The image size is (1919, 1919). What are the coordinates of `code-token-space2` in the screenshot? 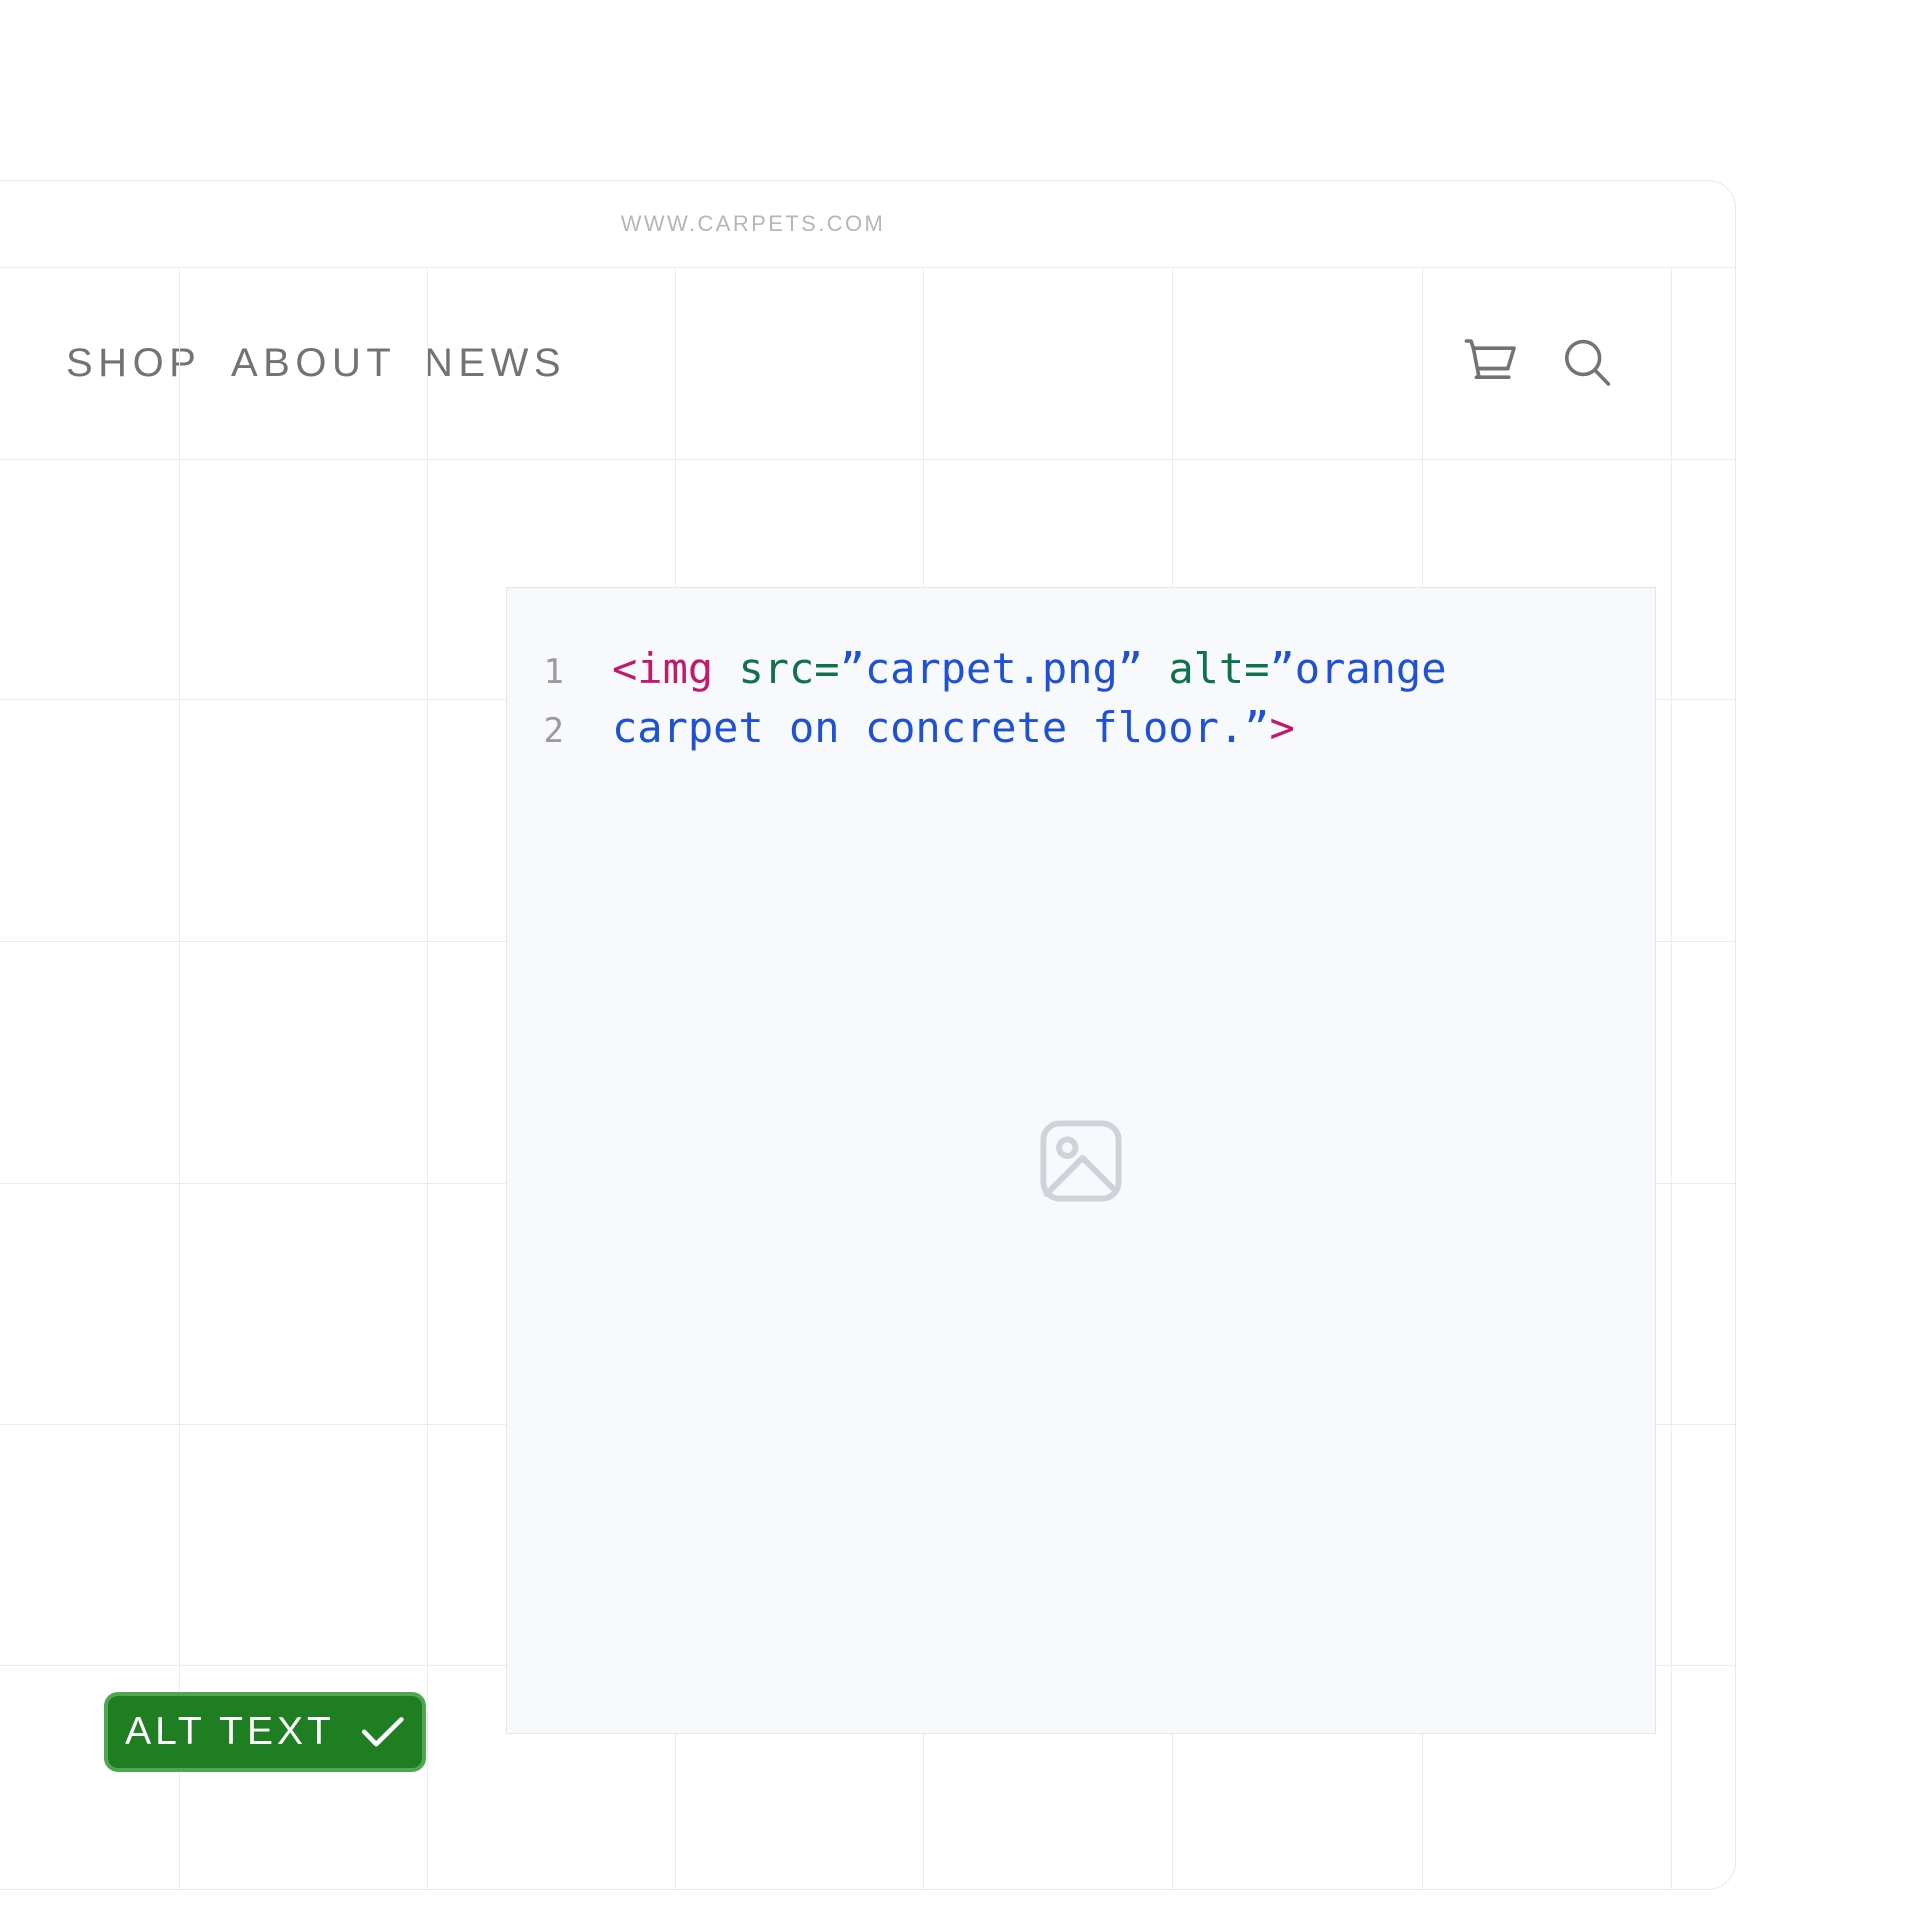 It's located at (1155, 669).